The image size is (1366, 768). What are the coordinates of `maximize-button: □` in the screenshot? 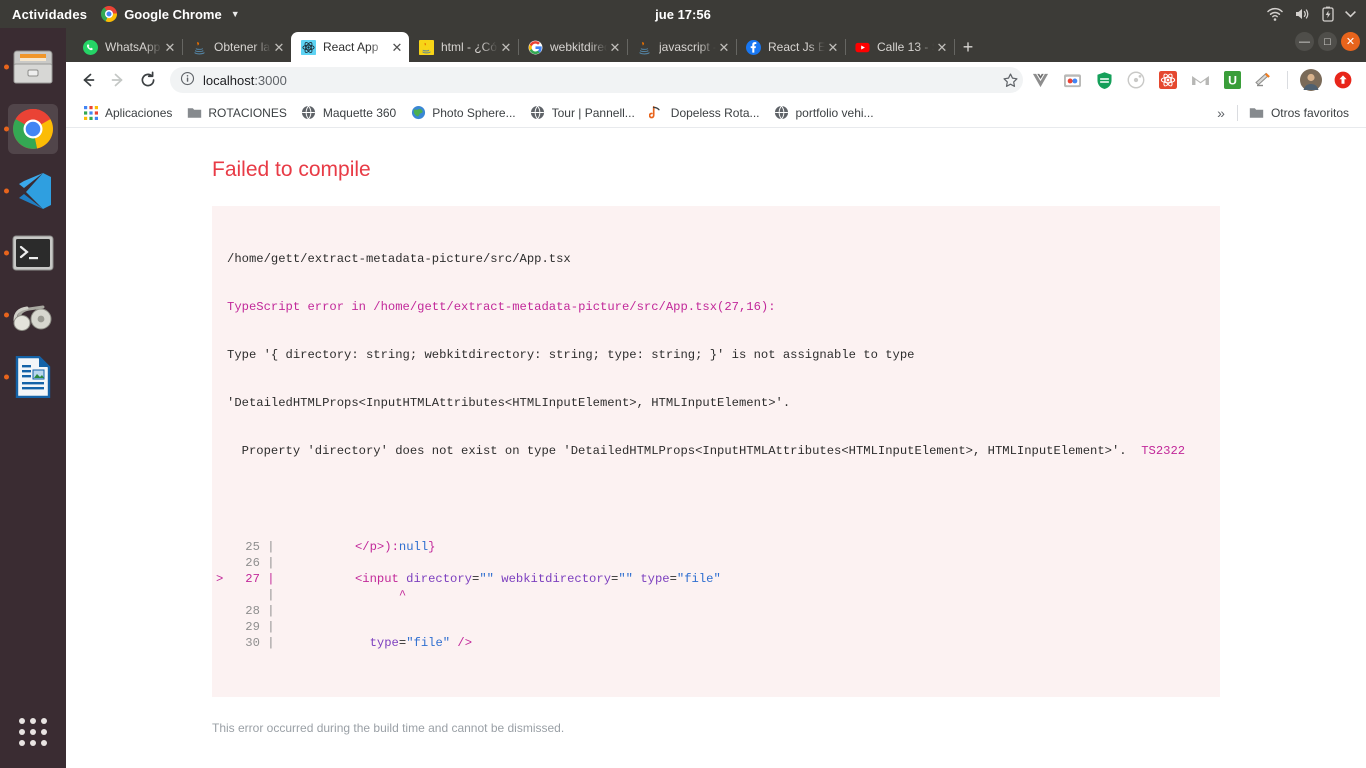 It's located at (1327, 41).